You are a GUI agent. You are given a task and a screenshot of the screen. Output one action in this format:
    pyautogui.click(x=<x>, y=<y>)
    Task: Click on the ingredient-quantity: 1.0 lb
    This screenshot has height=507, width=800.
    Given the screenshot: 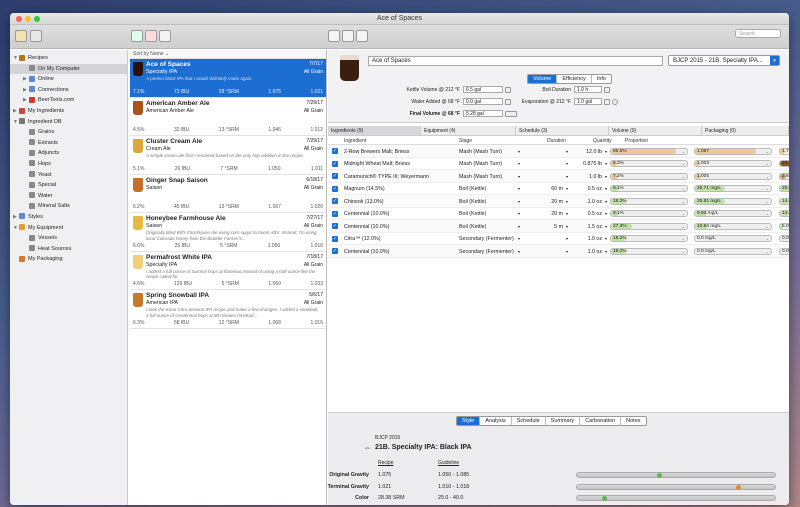 What is the action you would take?
    pyautogui.click(x=595, y=177)
    